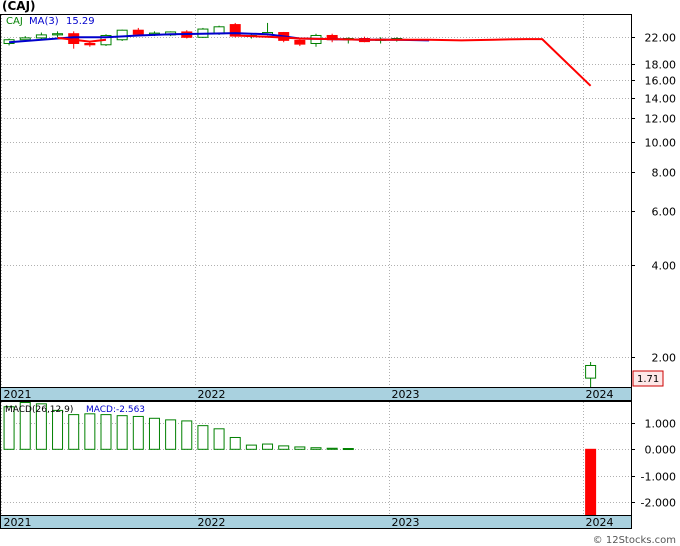 The image size is (680, 546). Describe the element at coordinates (664, 266) in the screenshot. I see `price-y-tick-label: 4.00` at that location.